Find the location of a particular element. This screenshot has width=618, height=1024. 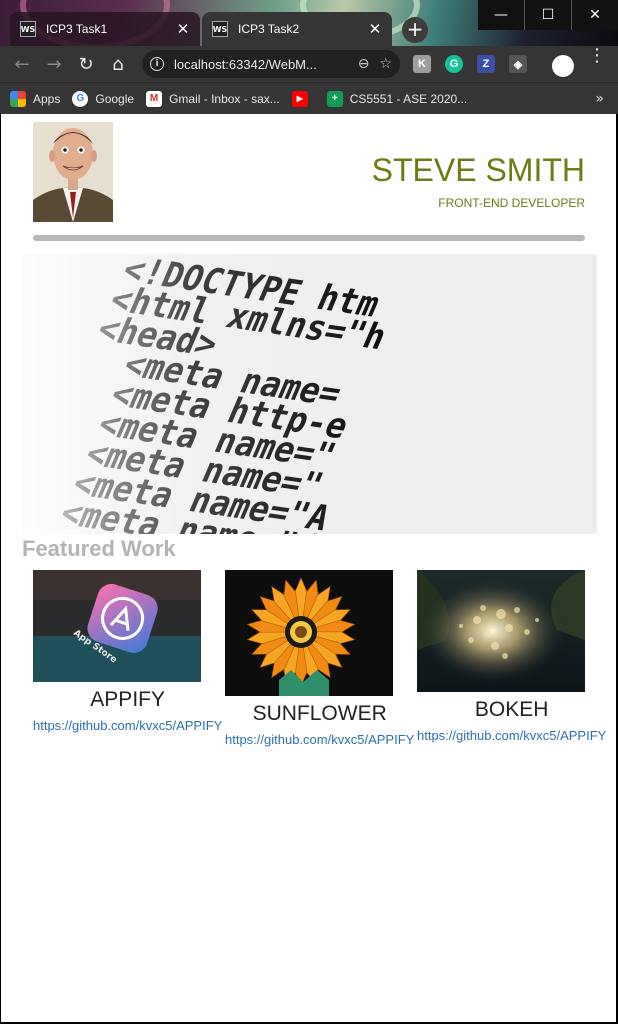

tab-icp3-task1: WS ICP3 Task1 ✕ is located at coordinates (105, 29).